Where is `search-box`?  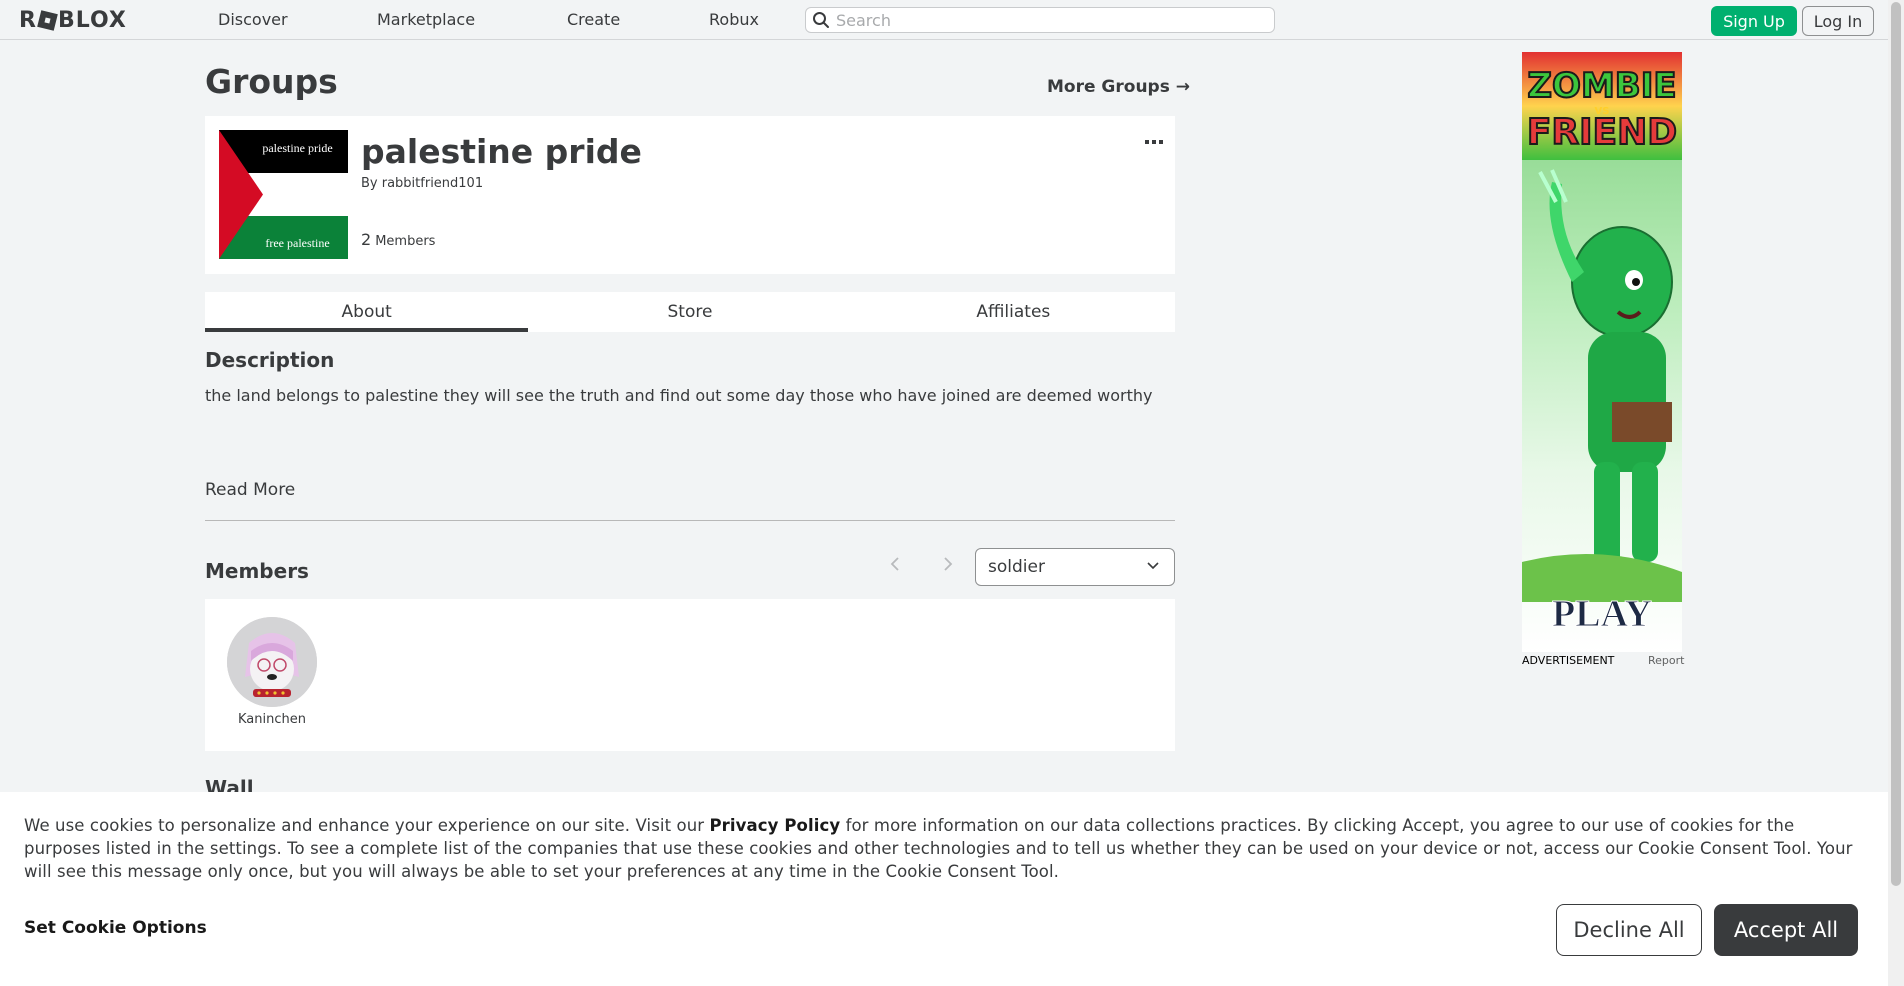 search-box is located at coordinates (1040, 20).